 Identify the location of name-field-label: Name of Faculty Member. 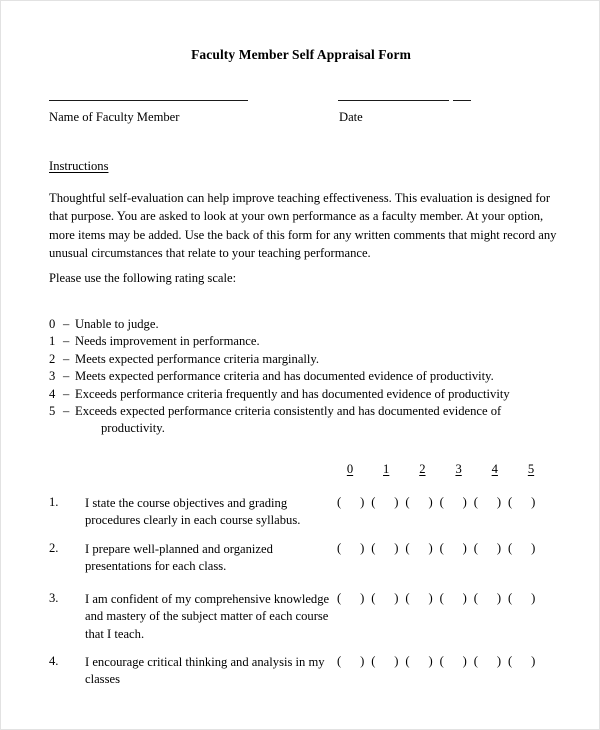
(114, 117).